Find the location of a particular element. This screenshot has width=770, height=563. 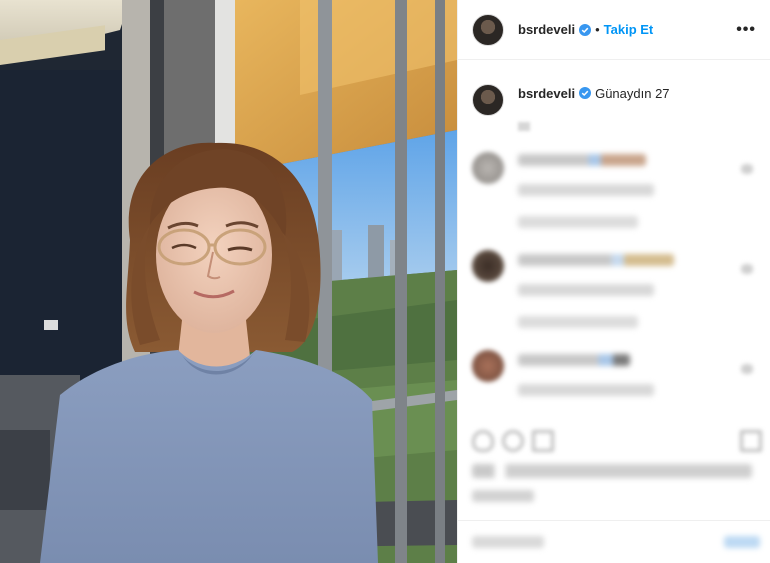

caption-username: bsrdeveli is located at coordinates (546, 93).